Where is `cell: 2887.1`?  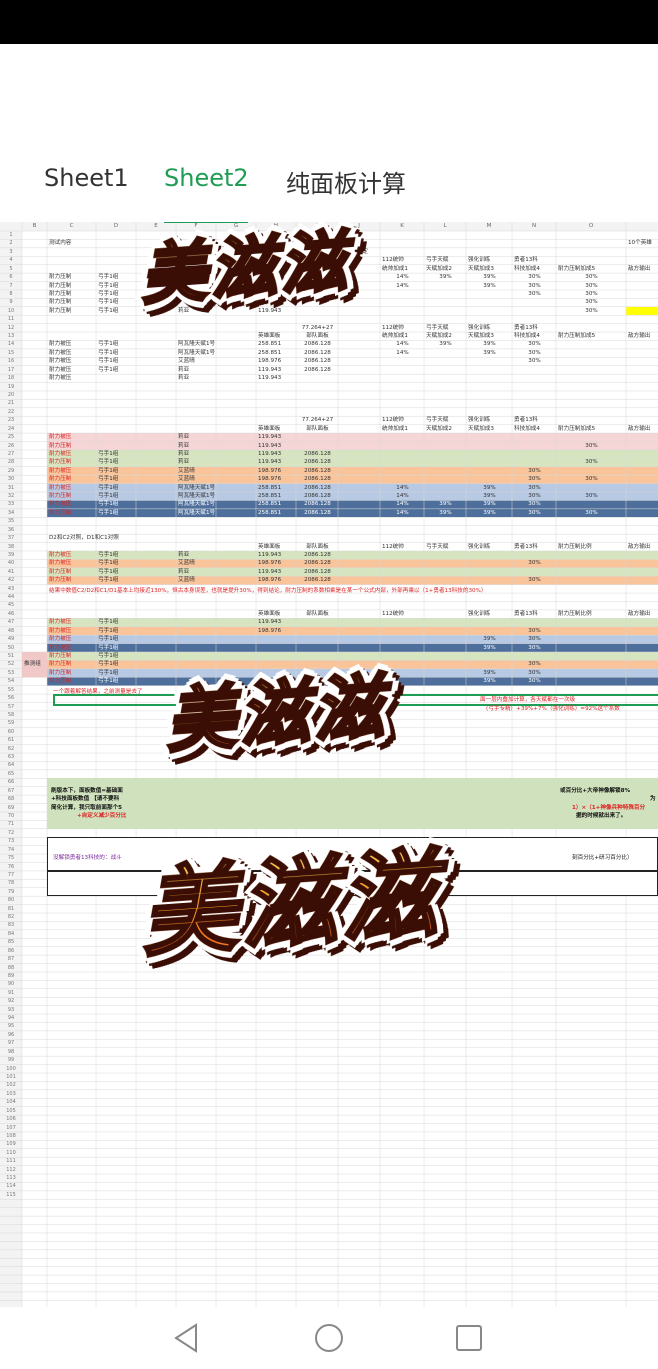
cell: 2887.1 is located at coordinates (643, 664).